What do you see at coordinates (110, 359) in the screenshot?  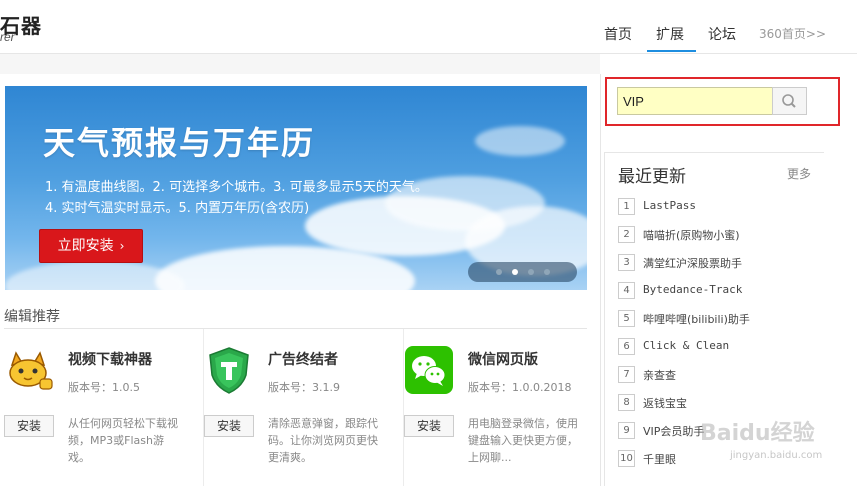 I see `card-name: 视频下载神器` at bounding box center [110, 359].